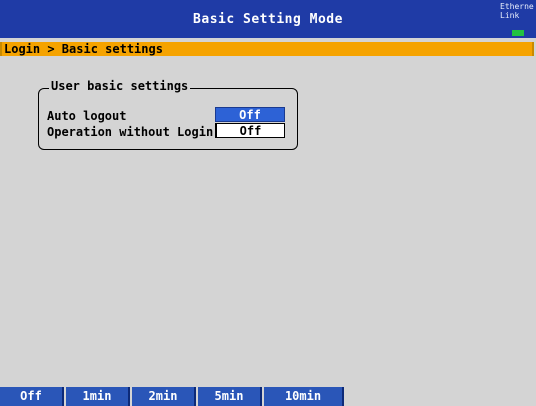 The image size is (536, 406). Describe the element at coordinates (120, 86) in the screenshot. I see `group-title: User basic settings` at that location.